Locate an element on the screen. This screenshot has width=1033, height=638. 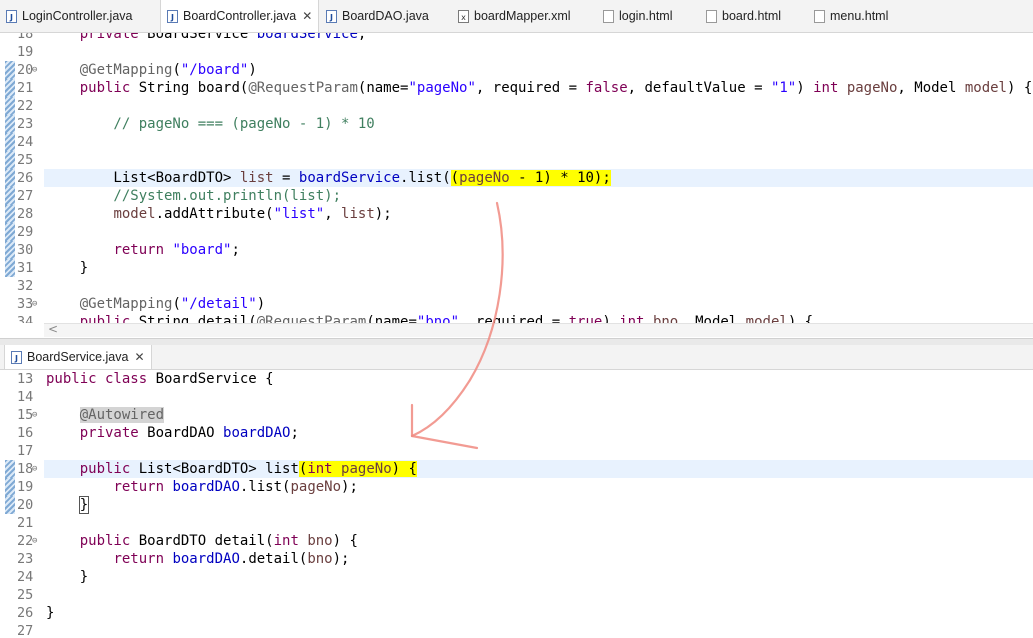
bottom-editor-tab-bar: J BoardService.java ✕ is located at coordinates (516, 357).